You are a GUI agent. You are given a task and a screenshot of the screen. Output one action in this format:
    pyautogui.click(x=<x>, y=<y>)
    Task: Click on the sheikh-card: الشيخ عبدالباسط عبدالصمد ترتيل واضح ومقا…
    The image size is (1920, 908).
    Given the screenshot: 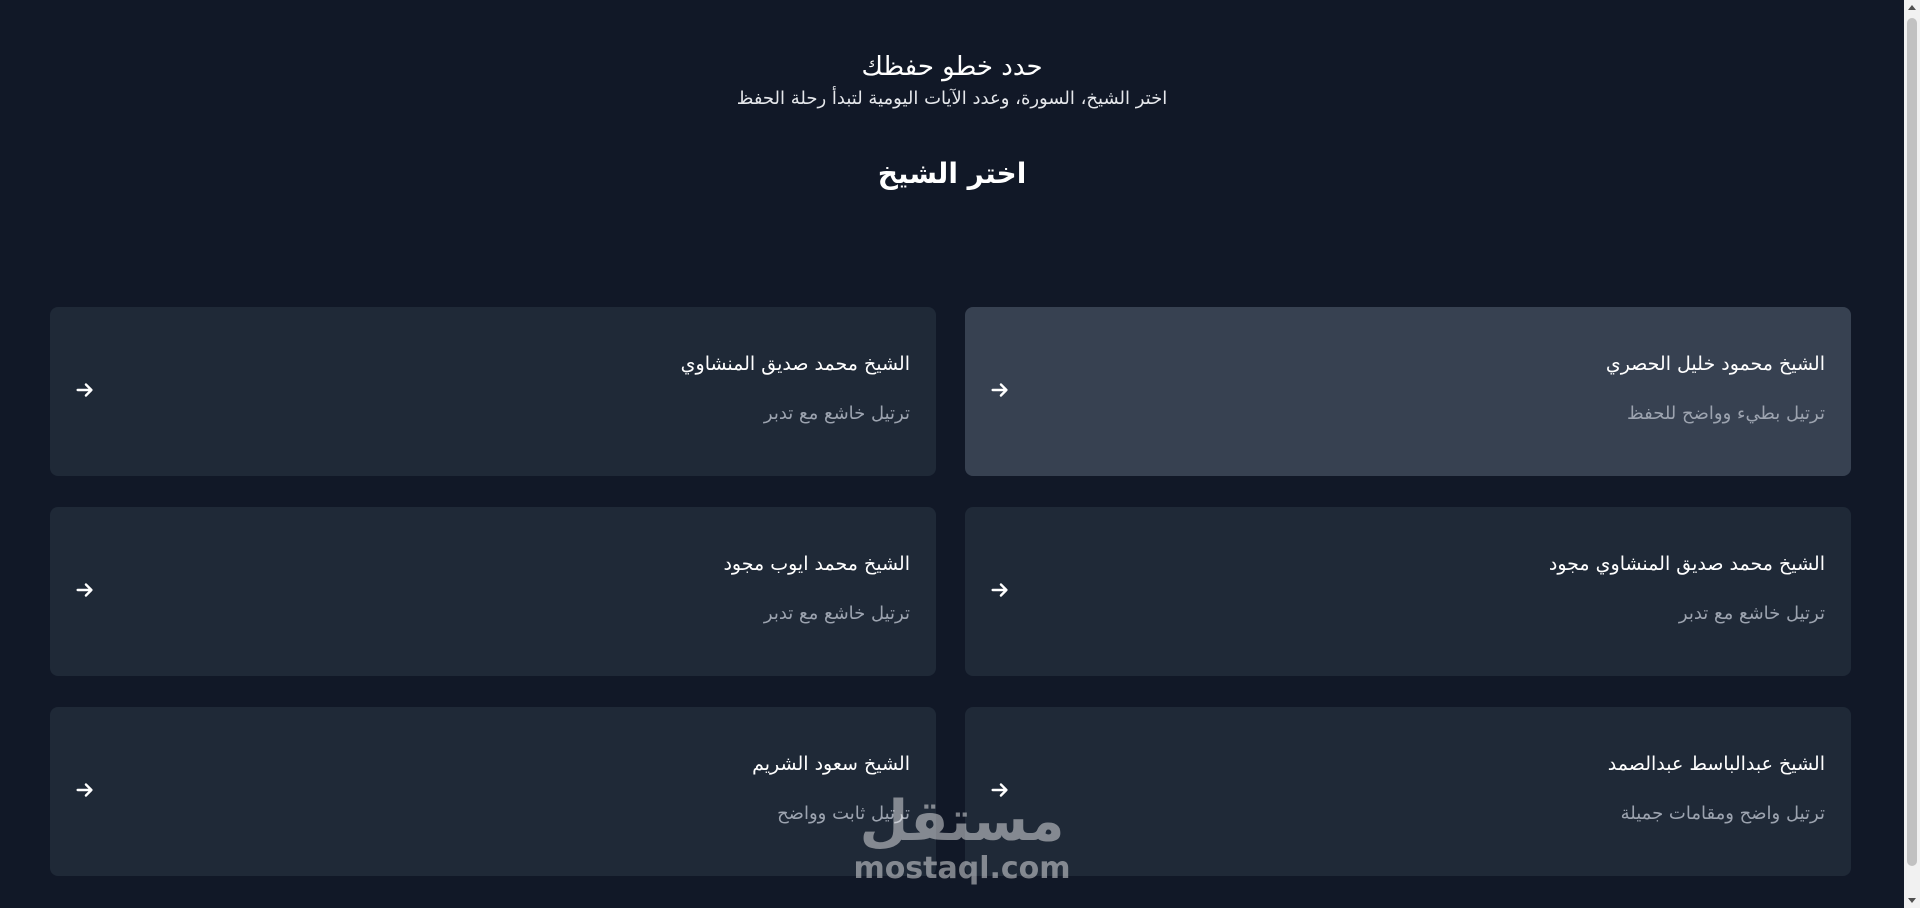 What is the action you would take?
    pyautogui.click(x=1408, y=791)
    